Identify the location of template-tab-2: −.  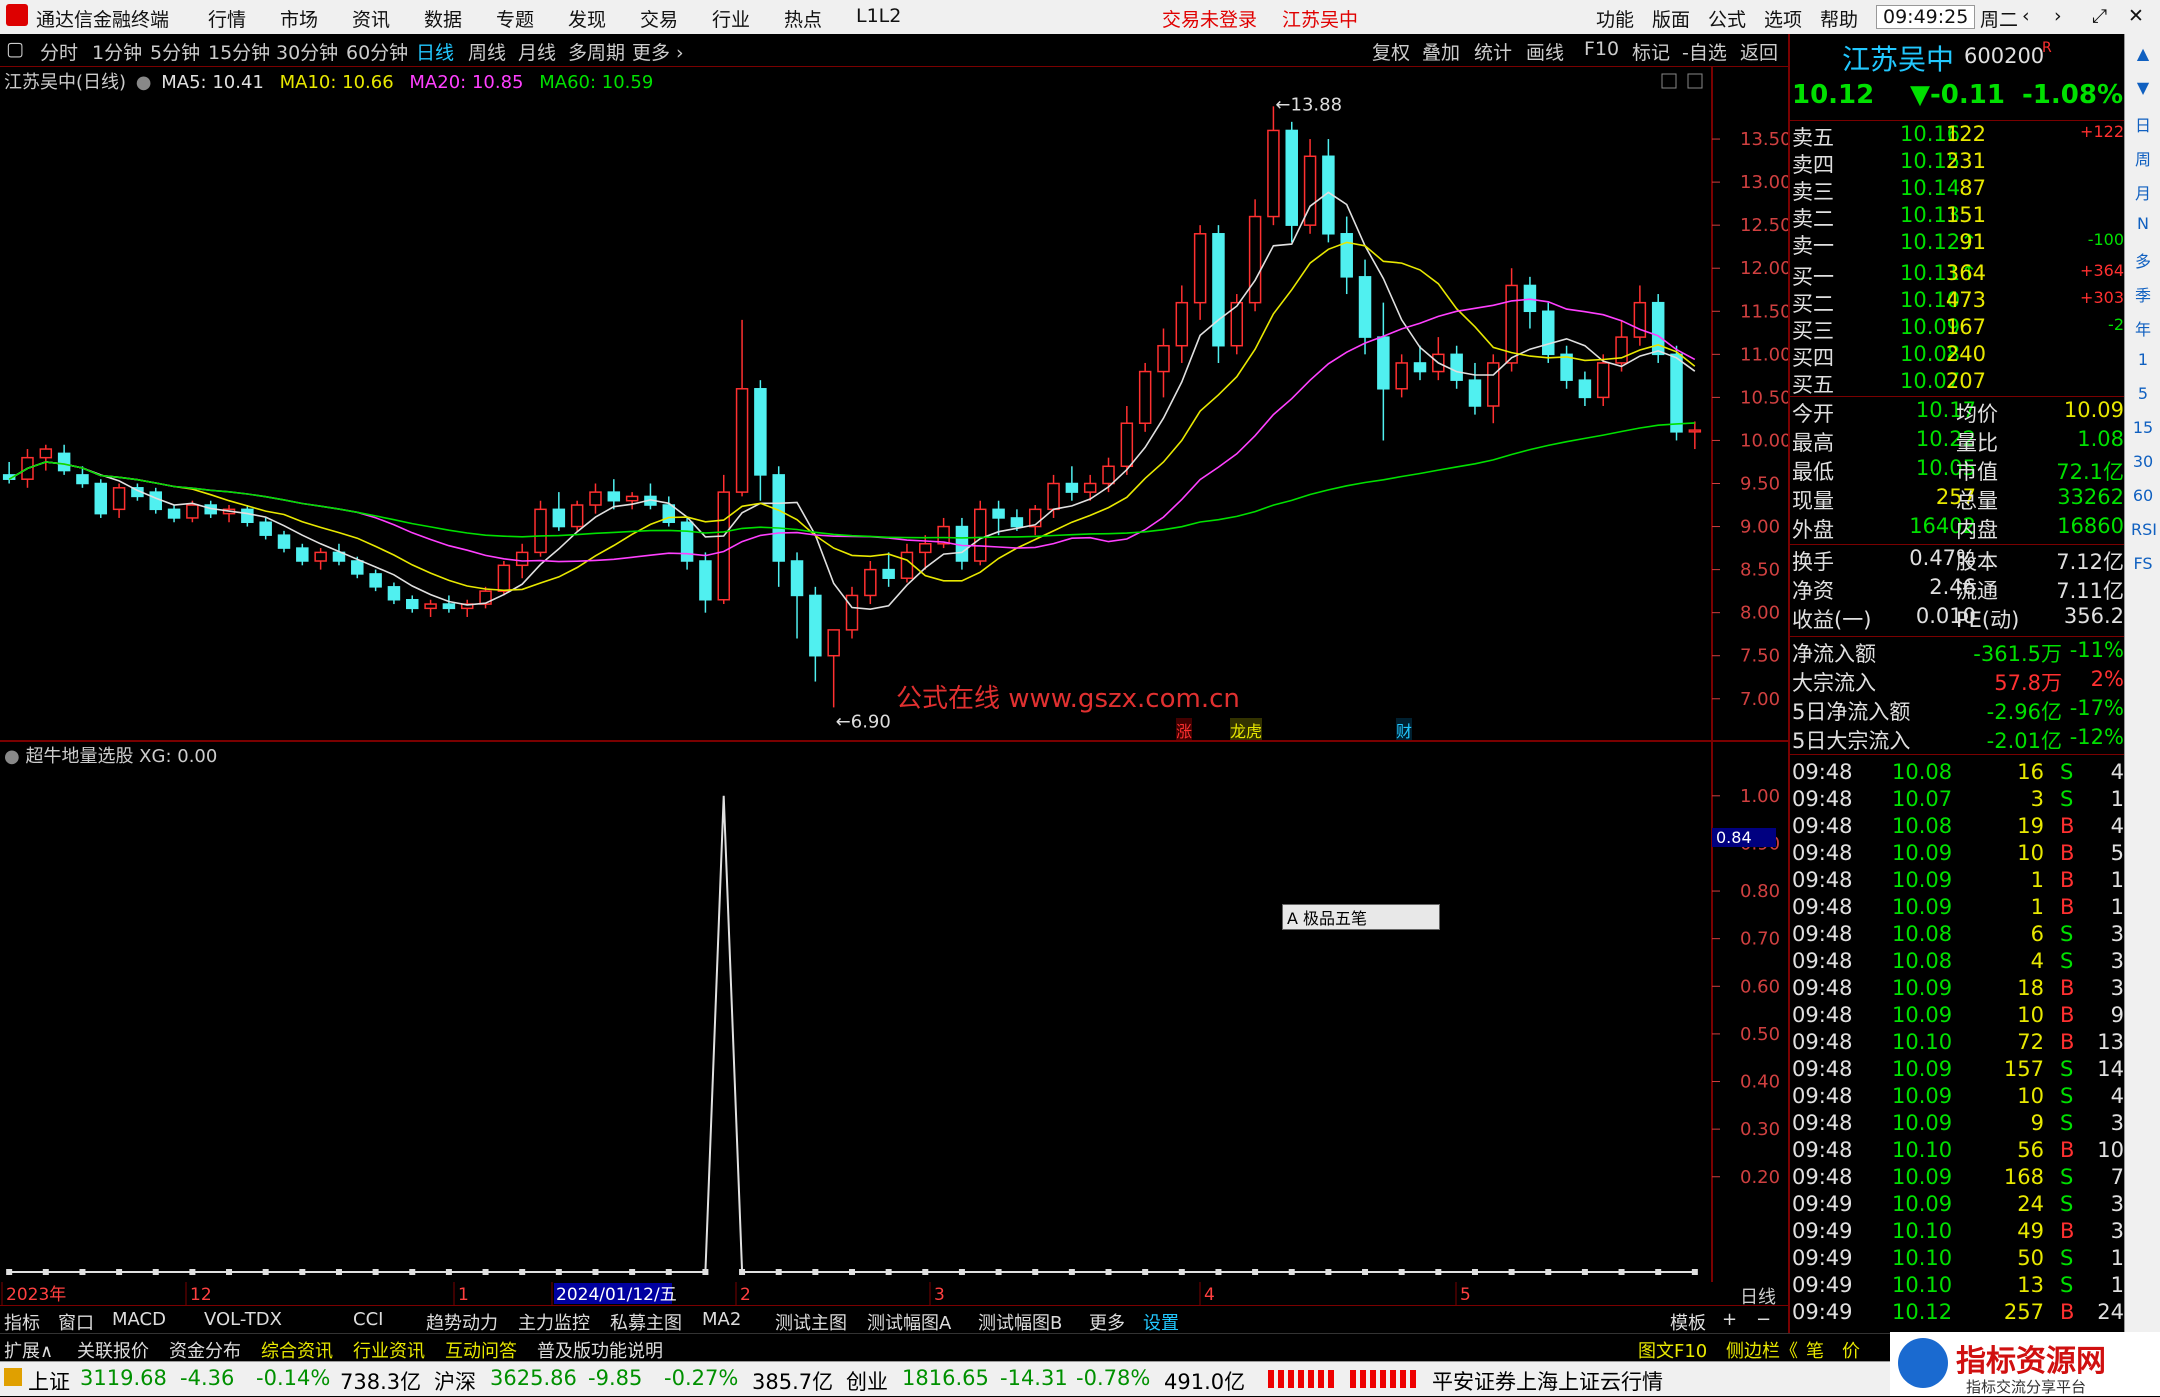
(1763, 1319).